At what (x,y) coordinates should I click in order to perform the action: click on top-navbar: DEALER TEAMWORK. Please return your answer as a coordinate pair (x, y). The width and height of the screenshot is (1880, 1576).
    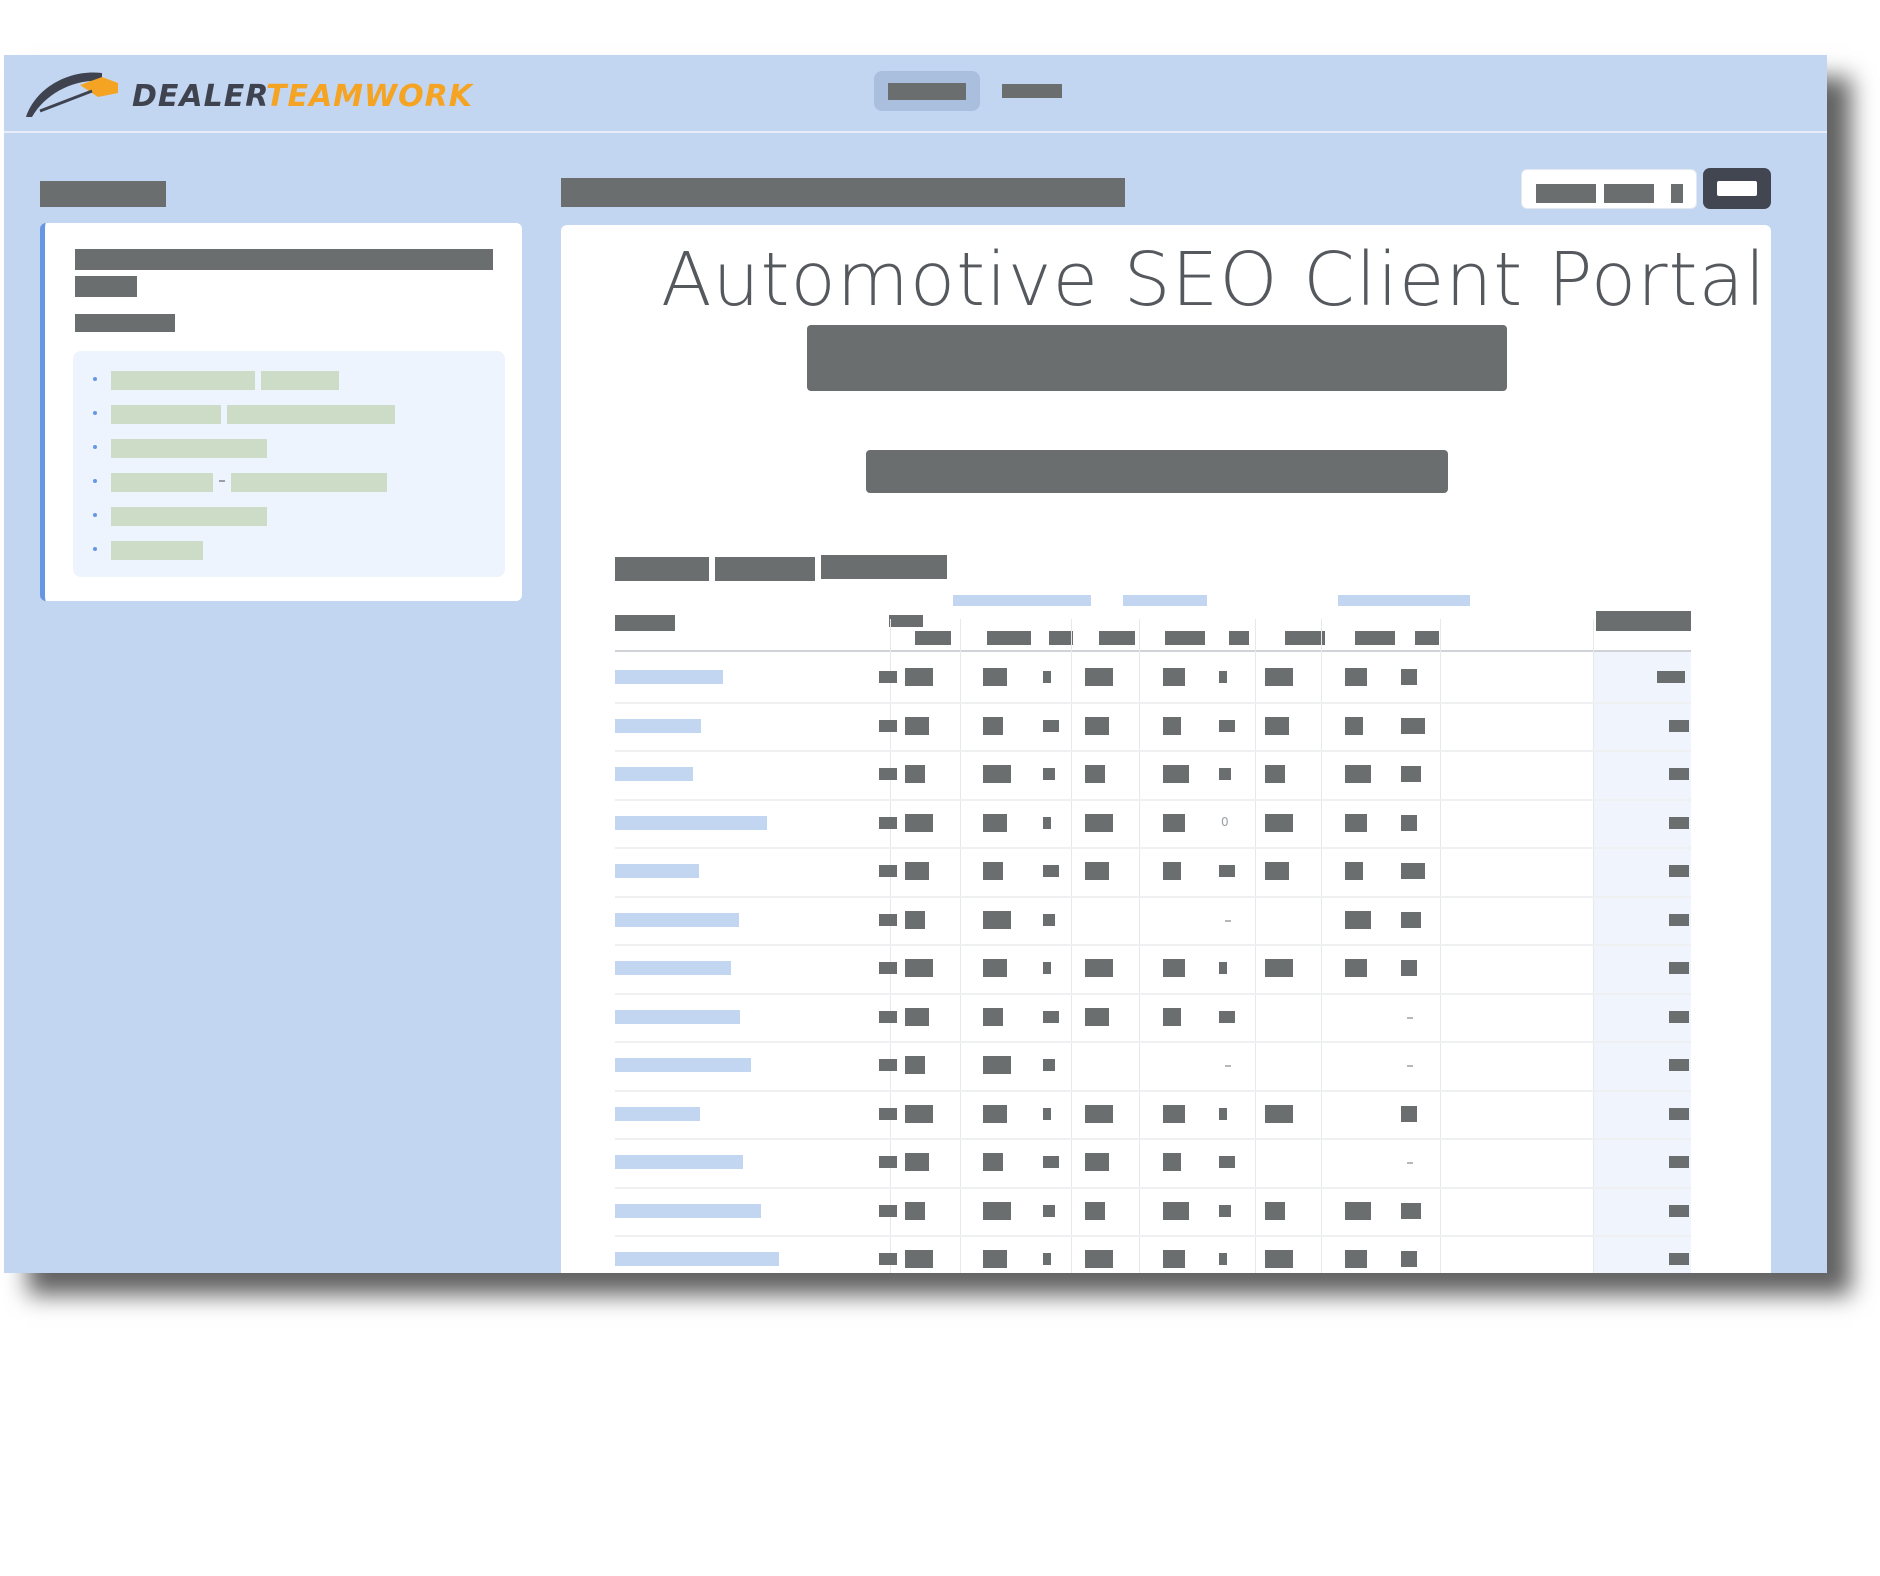
    Looking at the image, I should click on (915, 94).